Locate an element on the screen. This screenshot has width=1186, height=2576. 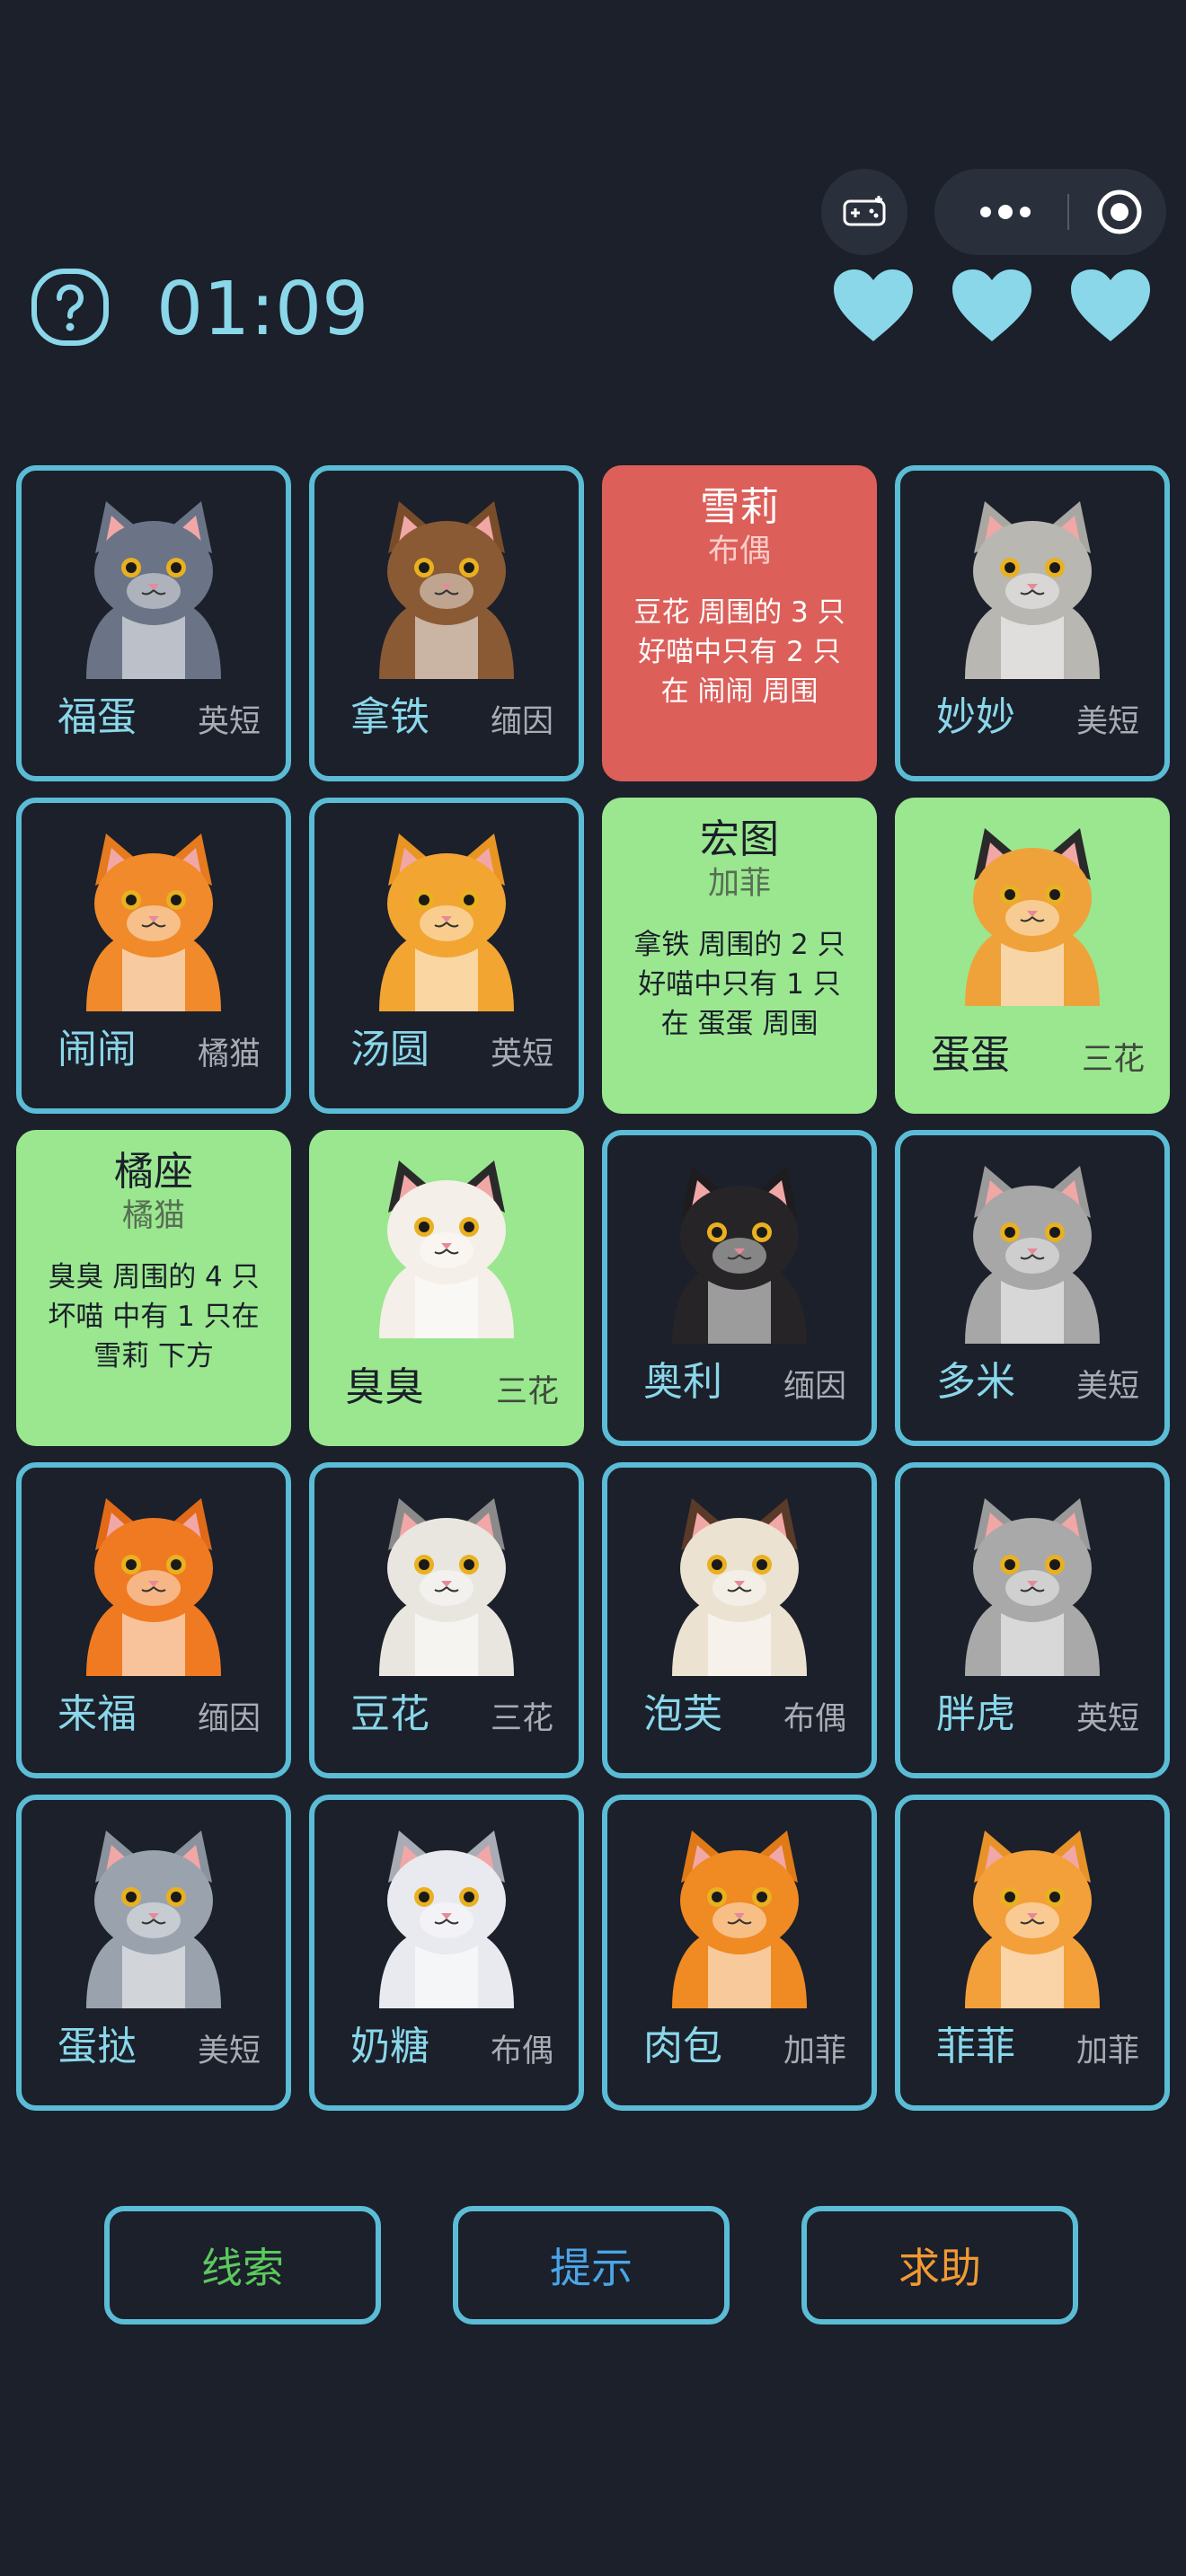
cat-breed: 橘猫 is located at coordinates (229, 1054).